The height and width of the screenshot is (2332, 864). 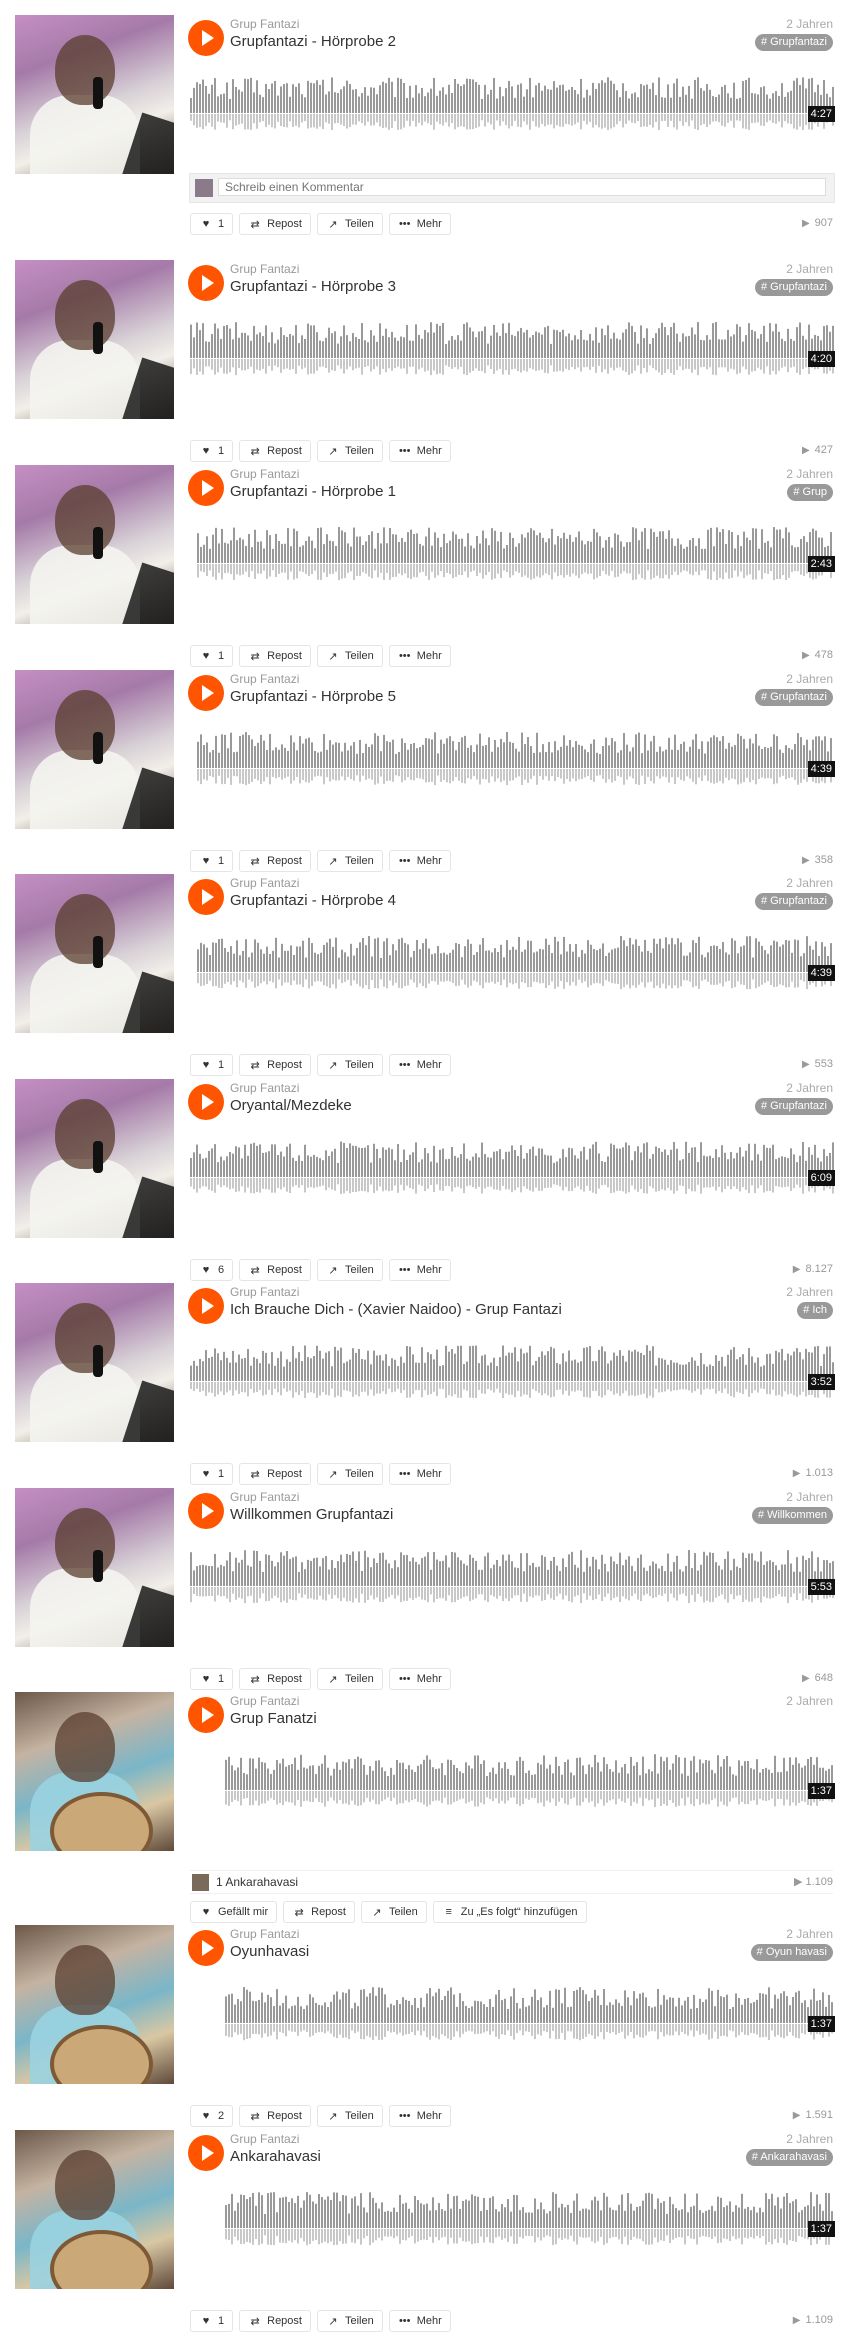 What do you see at coordinates (313, 286) in the screenshot?
I see `track-title: Grupfantazi - Hörprobe 3` at bounding box center [313, 286].